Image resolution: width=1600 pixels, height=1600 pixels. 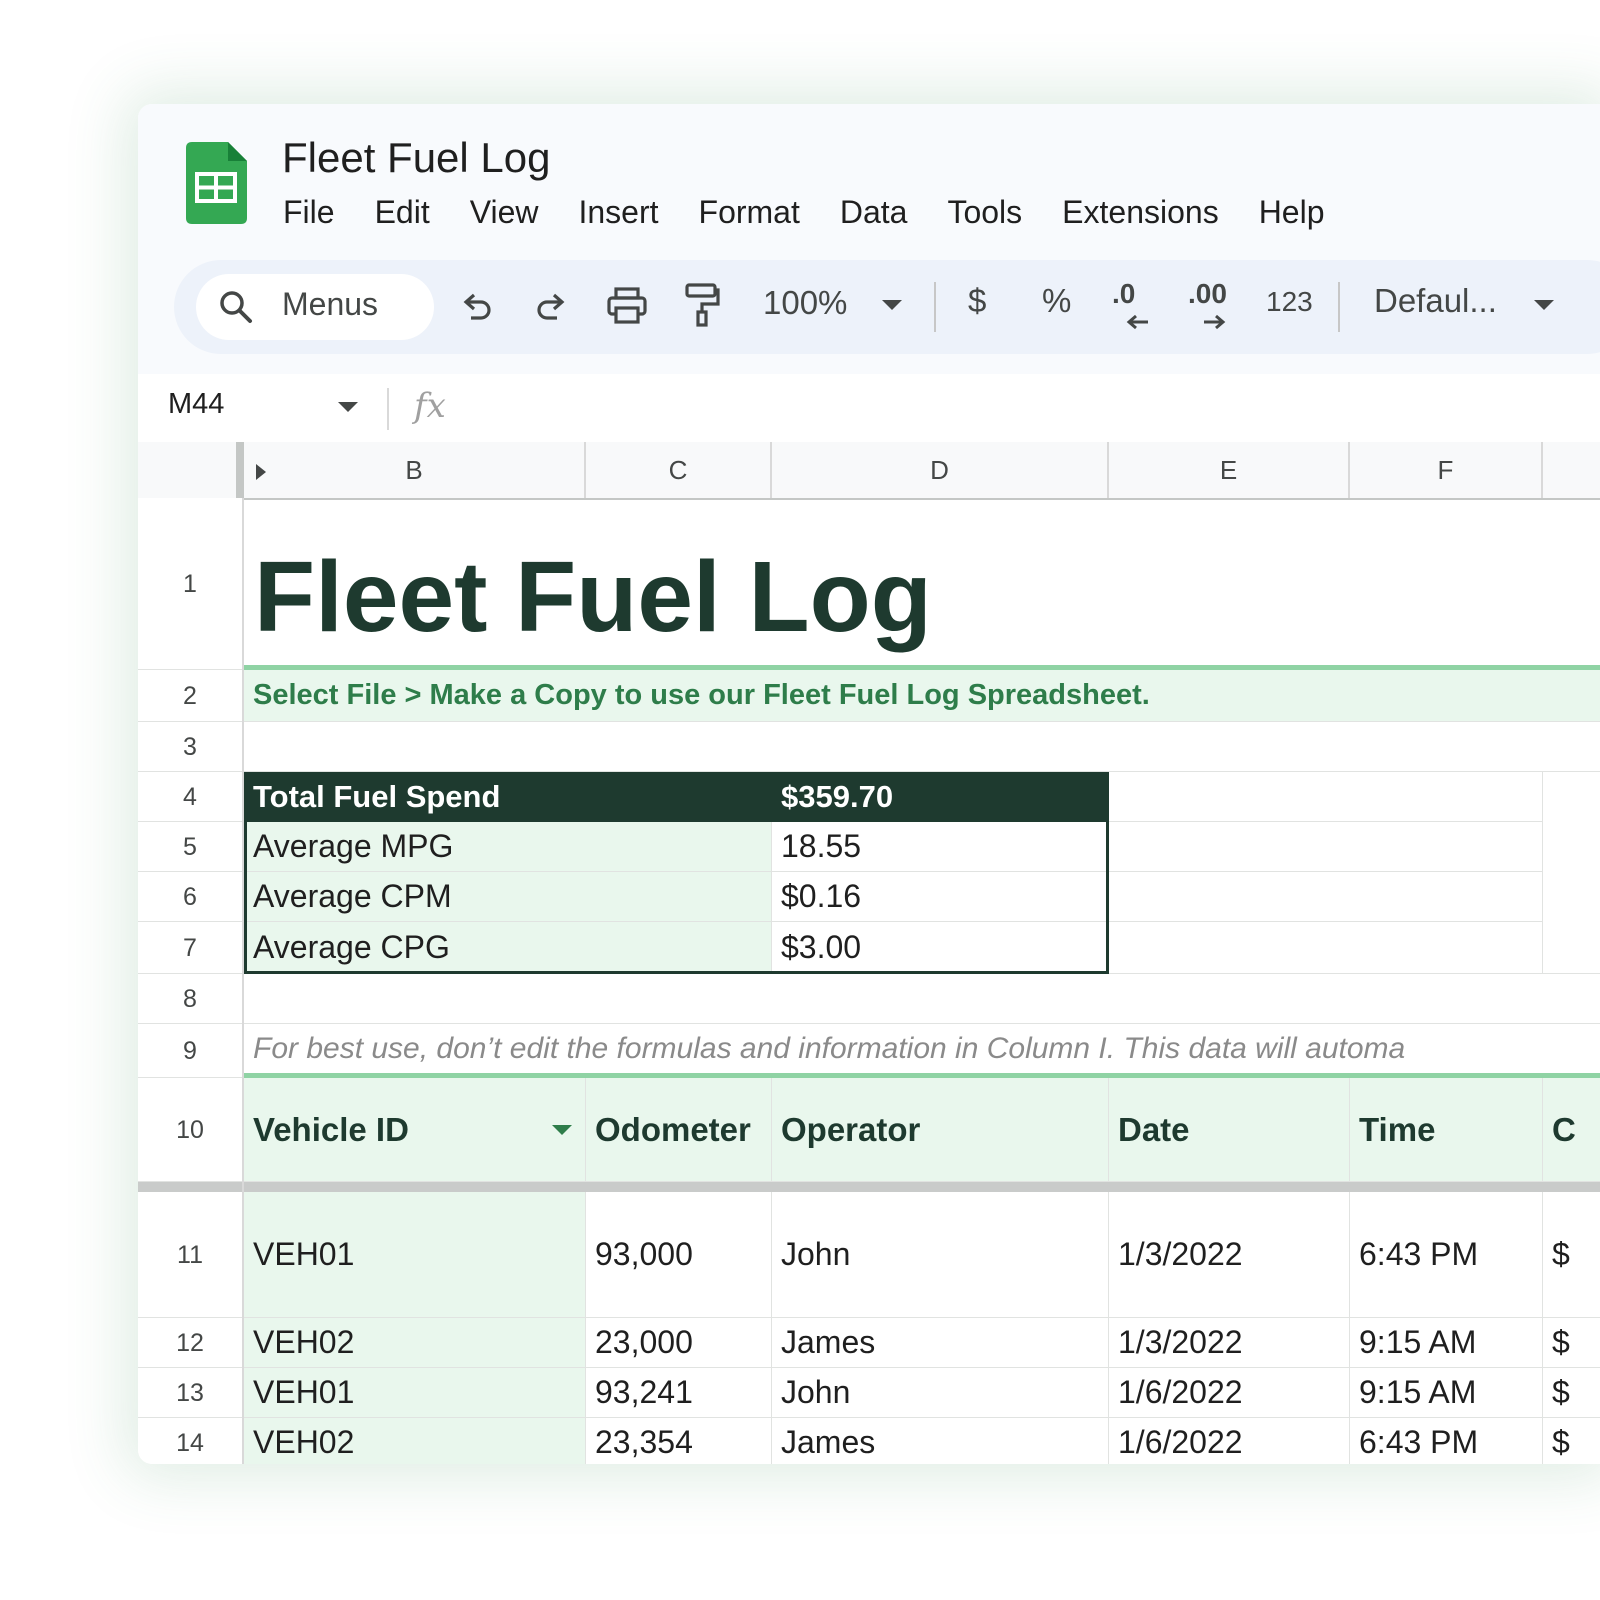 I want to click on row-header-11: 11, so click(x=190, y=1255).